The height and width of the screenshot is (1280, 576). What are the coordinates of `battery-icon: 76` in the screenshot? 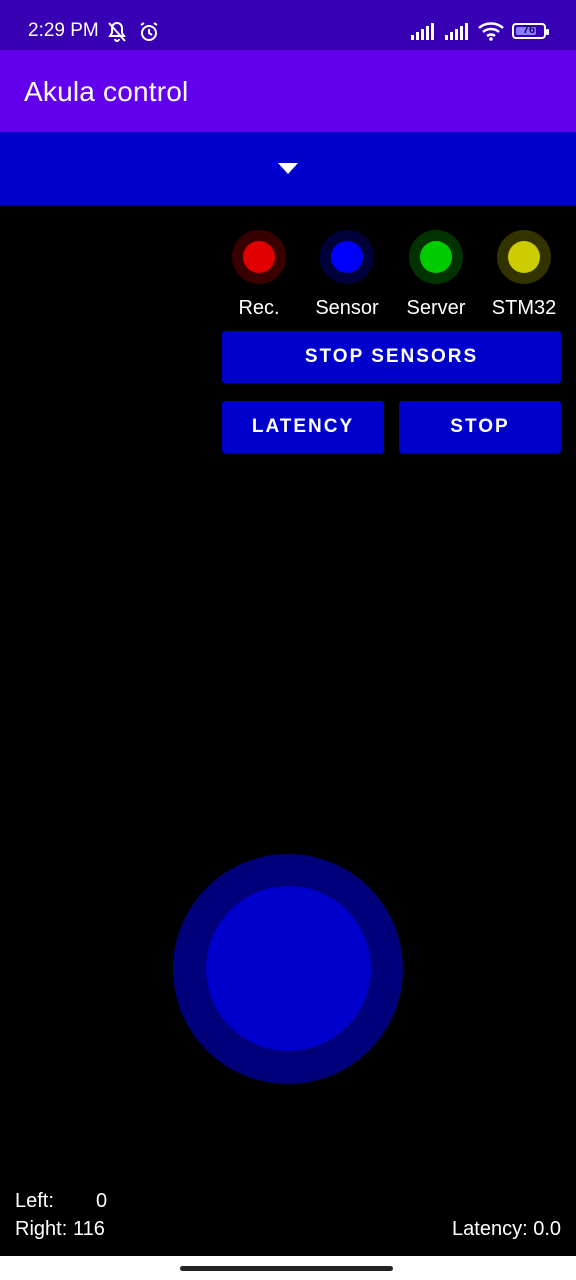 It's located at (530, 31).